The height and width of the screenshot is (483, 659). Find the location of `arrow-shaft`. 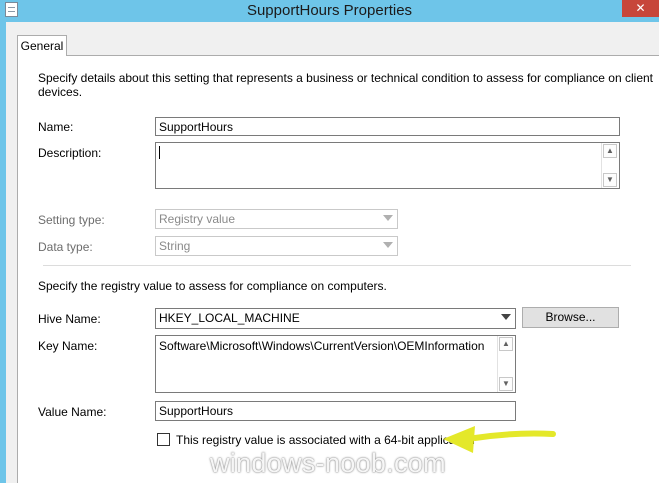

arrow-shaft is located at coordinates (514, 435).